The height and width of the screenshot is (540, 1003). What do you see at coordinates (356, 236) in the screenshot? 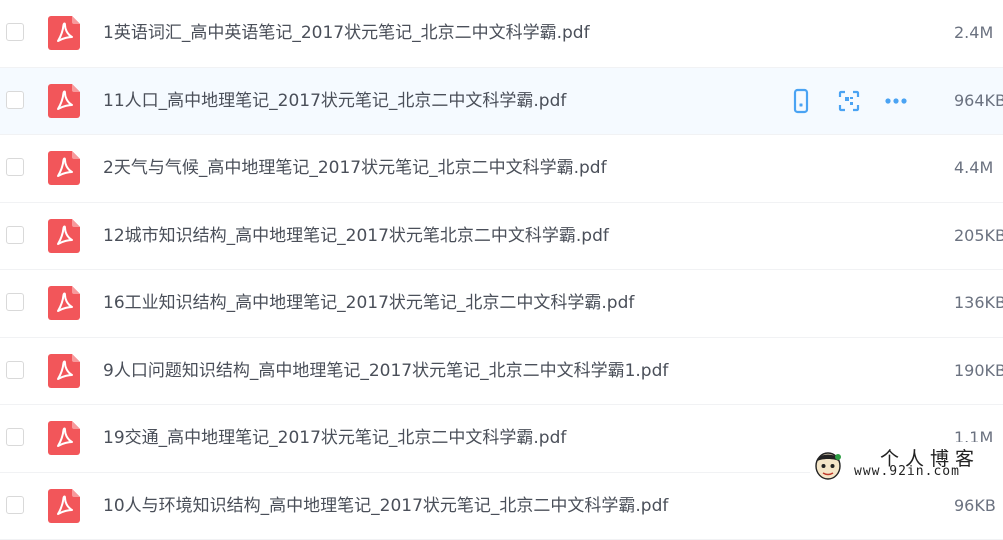
I see `file-name: 12城市知识结构_高中地理笔记_2017状元笔北京二中文科学霸.pdf` at bounding box center [356, 236].